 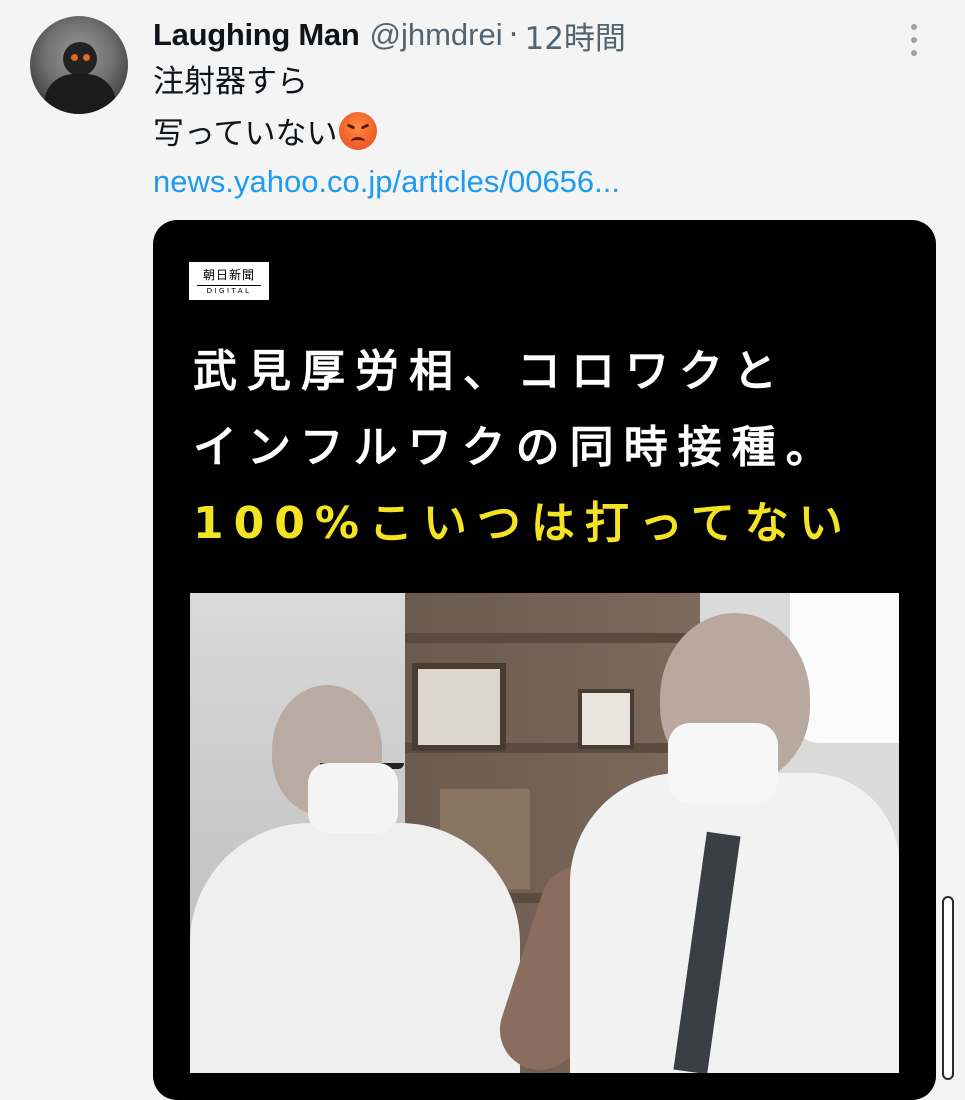 I want to click on tweet-text-line-2-text: 写っていない, so click(x=245, y=134).